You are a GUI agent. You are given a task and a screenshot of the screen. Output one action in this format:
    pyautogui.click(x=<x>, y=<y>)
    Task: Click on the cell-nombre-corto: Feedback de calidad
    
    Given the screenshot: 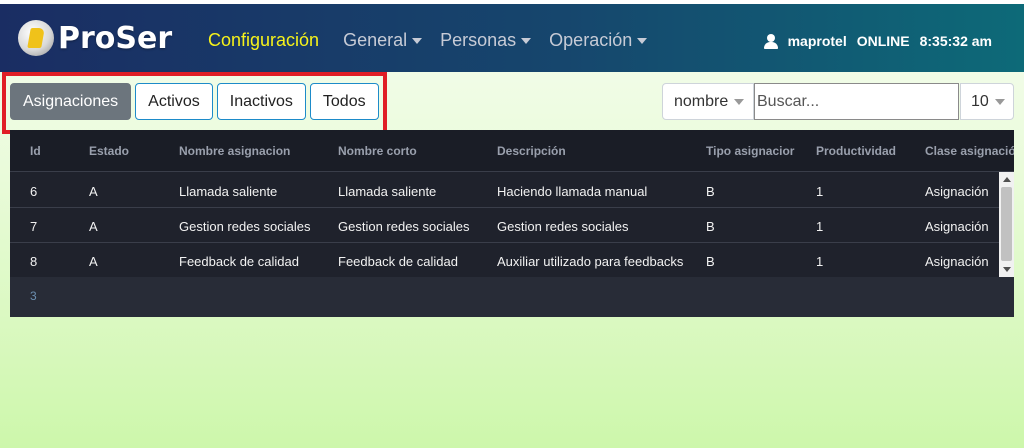 What is the action you would take?
    pyautogui.click(x=398, y=261)
    